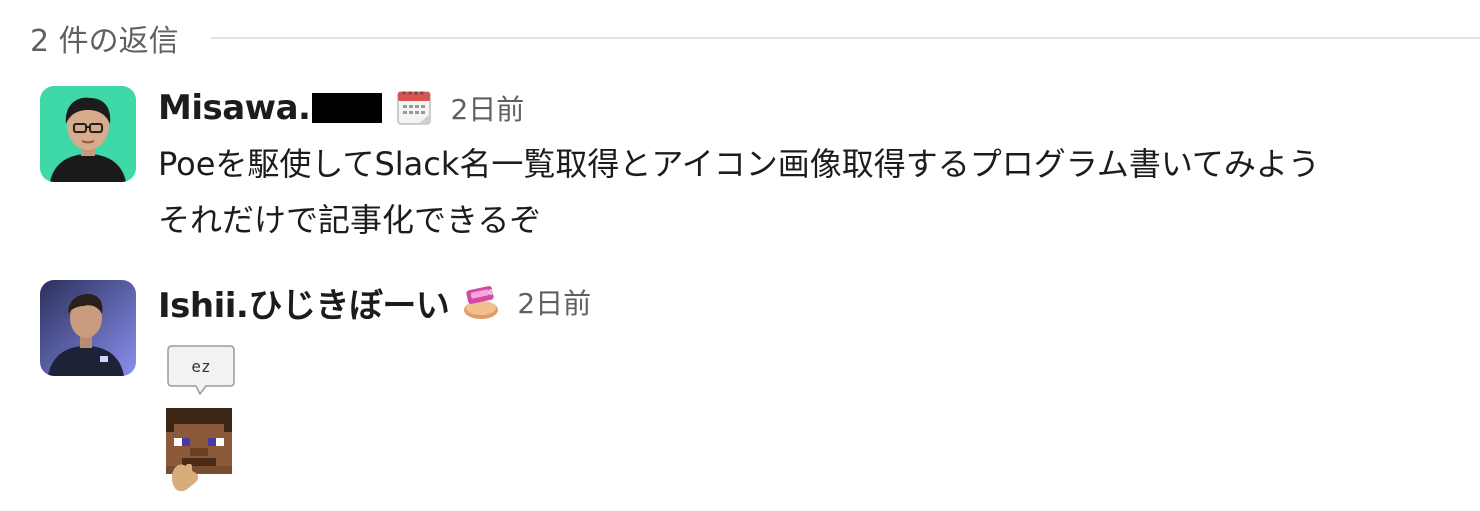  What do you see at coordinates (414, 108) in the screenshot?
I see `calendar-icon` at bounding box center [414, 108].